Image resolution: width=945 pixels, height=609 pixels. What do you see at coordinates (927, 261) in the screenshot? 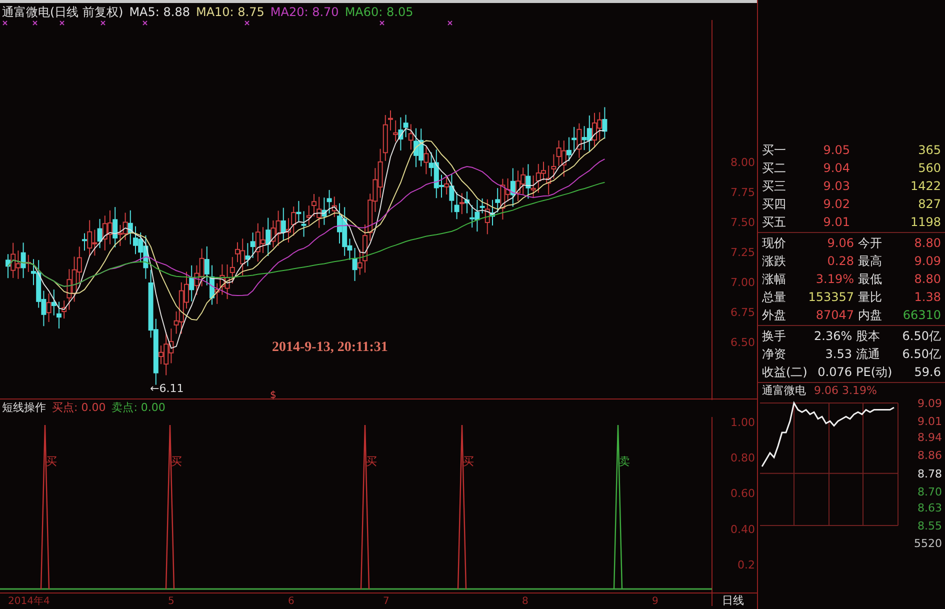
I see `quote-value: 9.09` at bounding box center [927, 261].